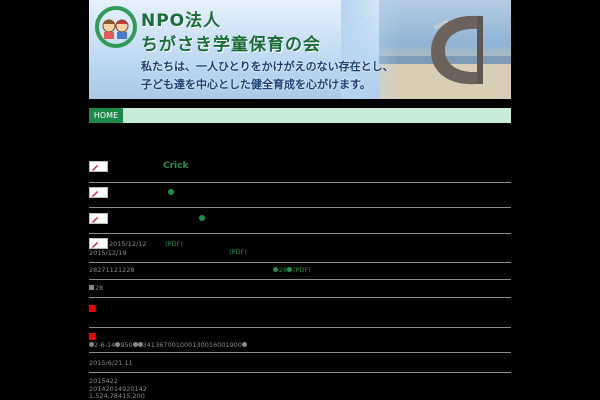 This screenshot has height=400, width=600. Describe the element at coordinates (283, 270) in the screenshot. I see `entry-number-link: 28` at that location.